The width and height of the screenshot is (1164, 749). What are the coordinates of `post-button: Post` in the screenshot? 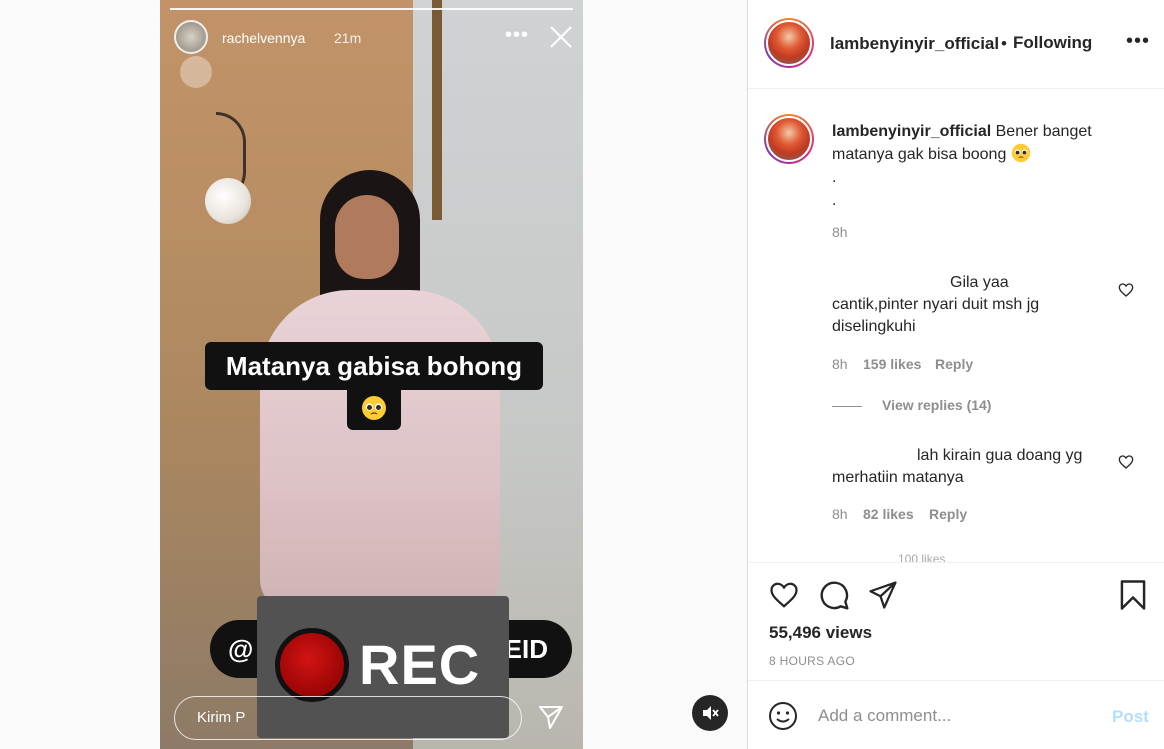 It's located at (1130, 717).